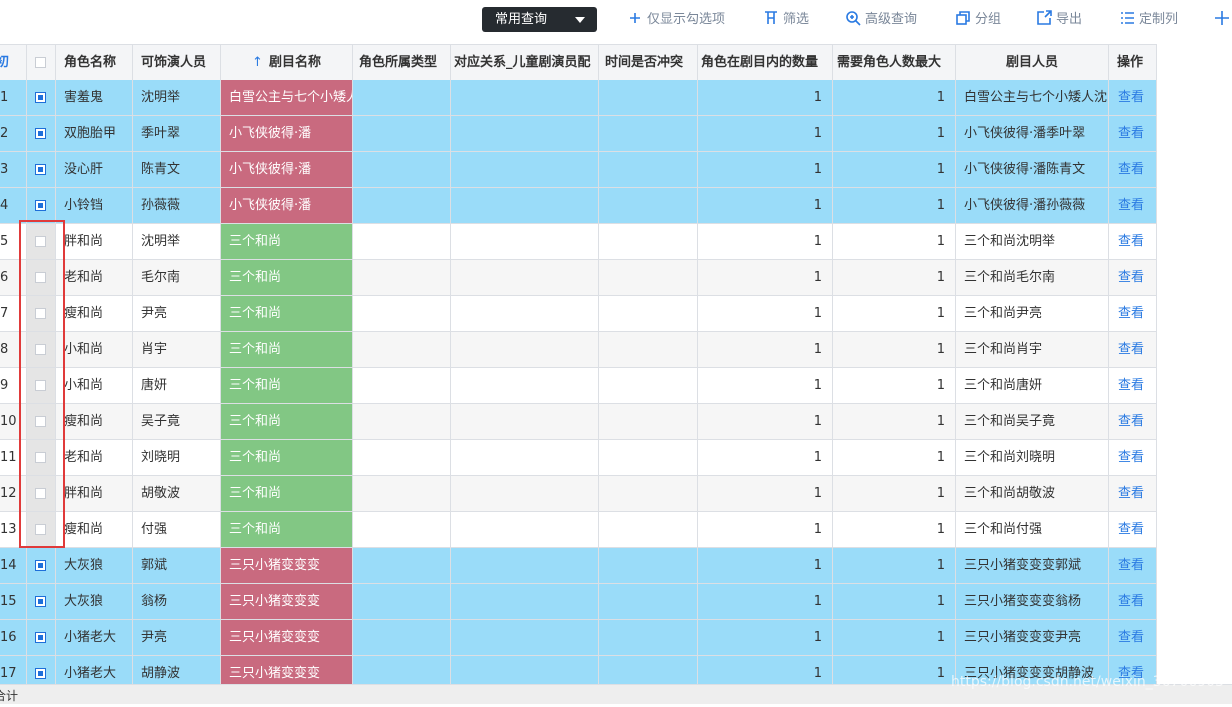 The image size is (1232, 707). What do you see at coordinates (578, 530) in the screenshot?
I see `table-row: 13 瘦和尚 付强 三个和尚 1 1 三个和尚付强 查看` at bounding box center [578, 530].